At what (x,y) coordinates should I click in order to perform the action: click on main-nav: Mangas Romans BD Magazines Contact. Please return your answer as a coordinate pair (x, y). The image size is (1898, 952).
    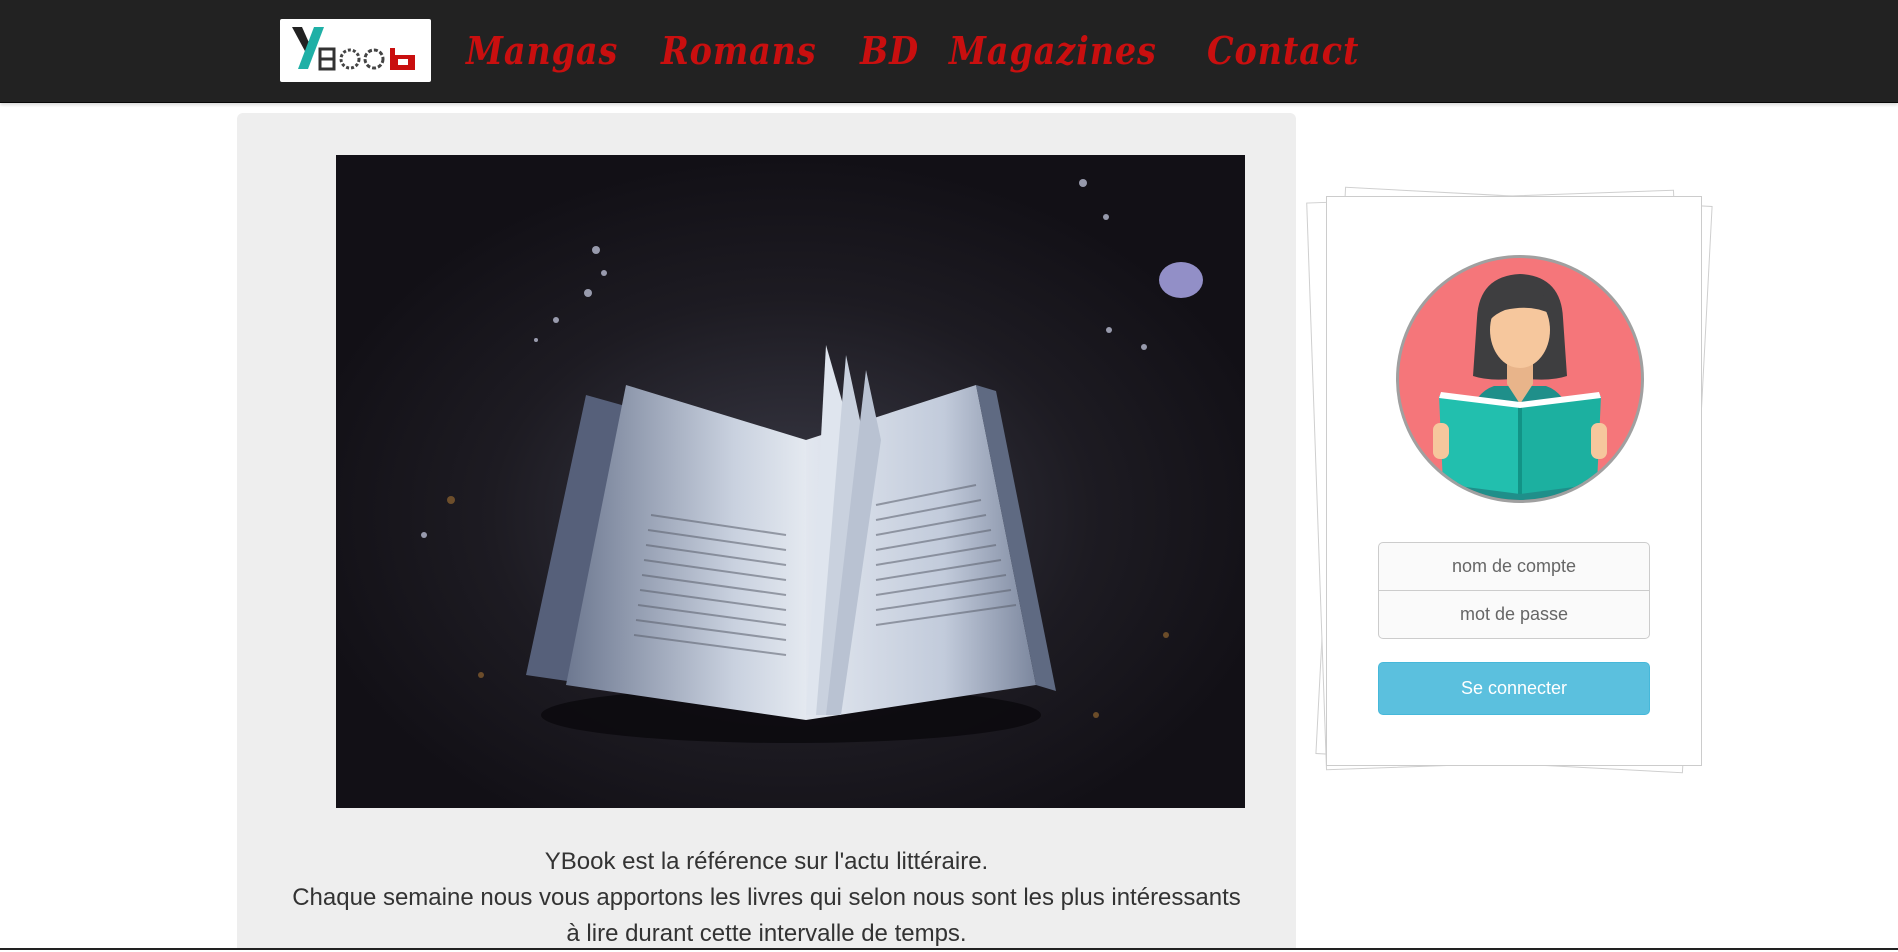
    Looking at the image, I should click on (916, 50).